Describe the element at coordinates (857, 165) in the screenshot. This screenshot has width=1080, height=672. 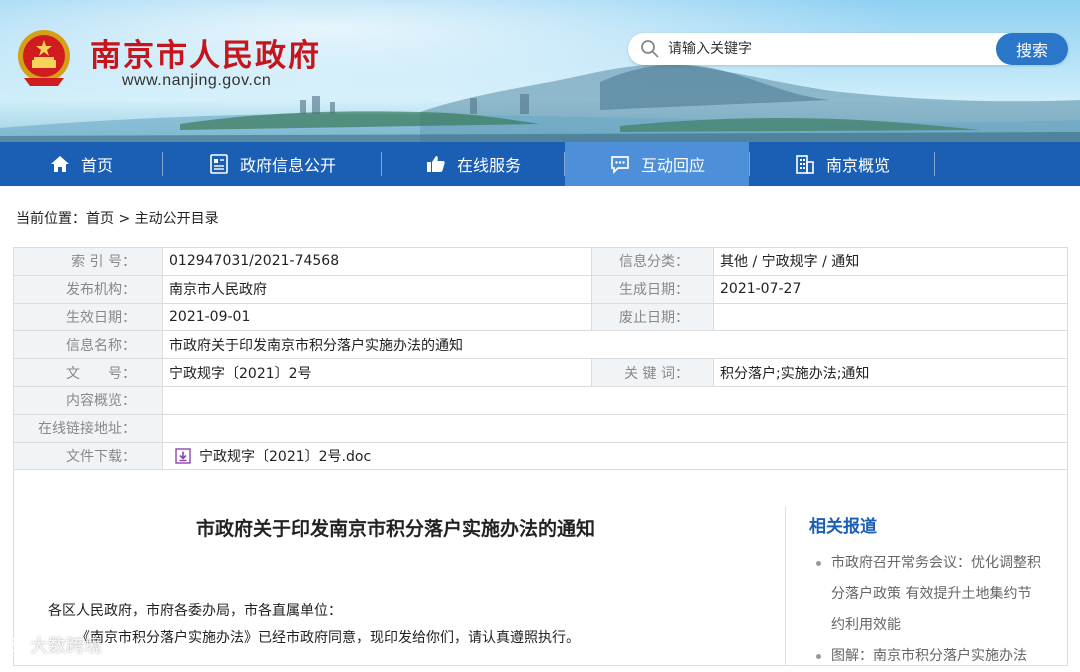
I see `nav-item-label: 南京概览` at that location.